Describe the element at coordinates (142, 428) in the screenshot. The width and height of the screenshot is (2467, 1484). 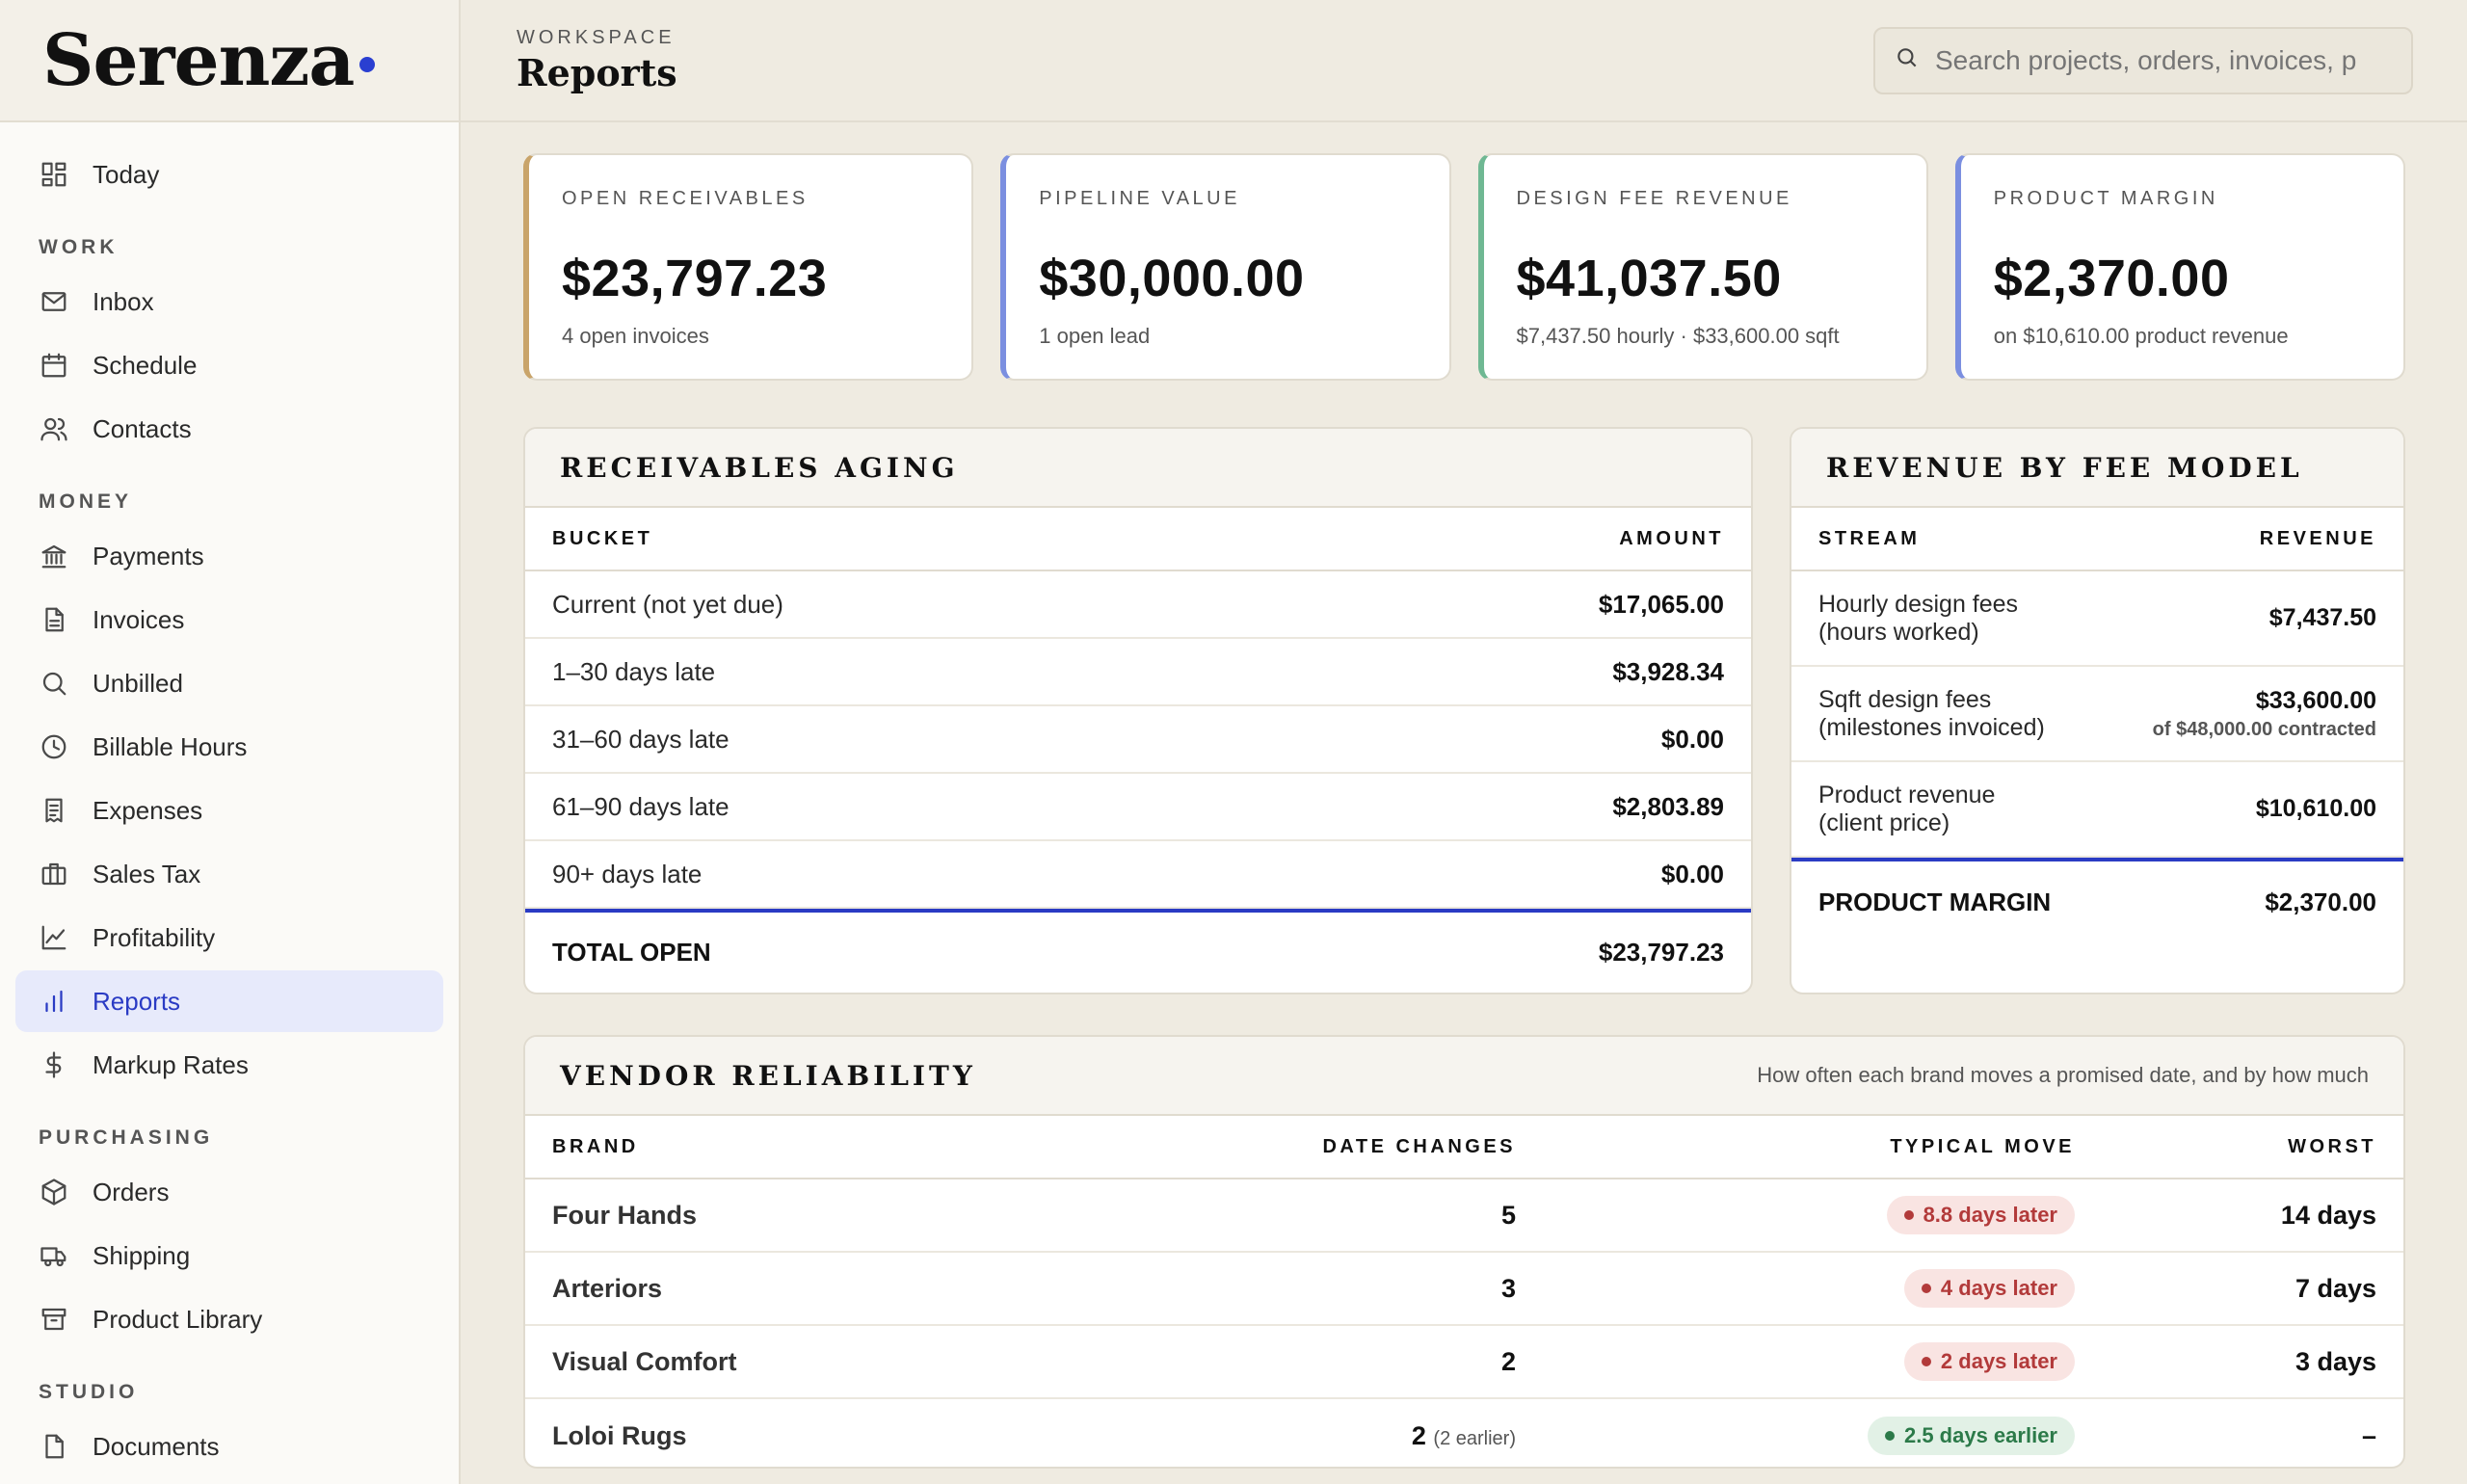
I see `sidebar-item-label: Contacts` at that location.